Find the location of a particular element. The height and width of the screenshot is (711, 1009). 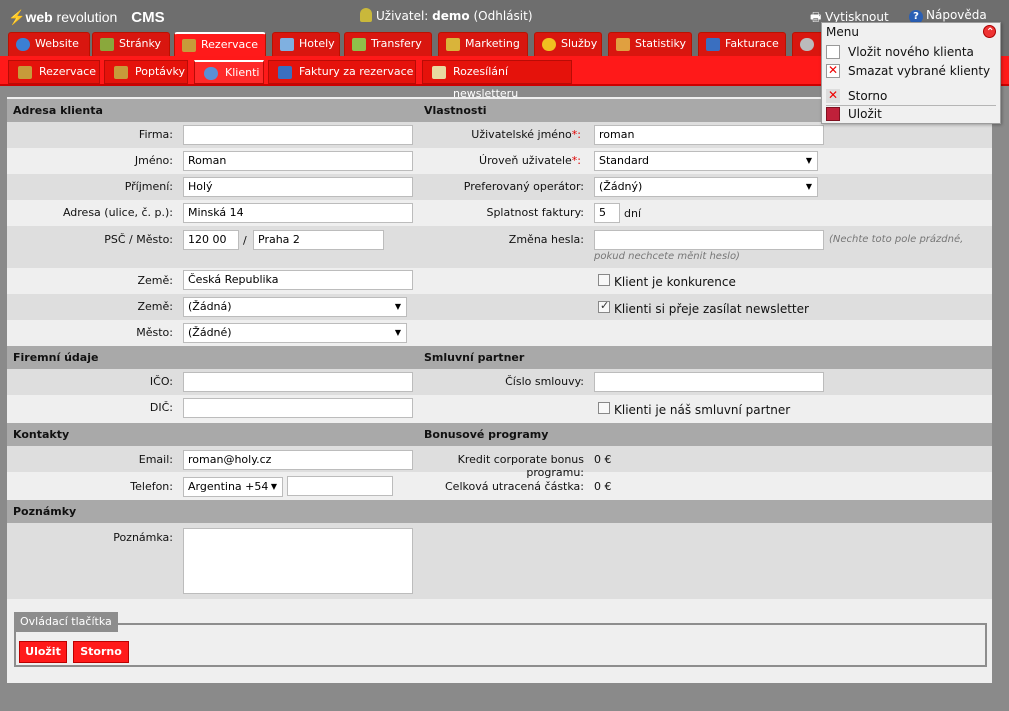

tab-sluzby: Služby is located at coordinates (568, 44).